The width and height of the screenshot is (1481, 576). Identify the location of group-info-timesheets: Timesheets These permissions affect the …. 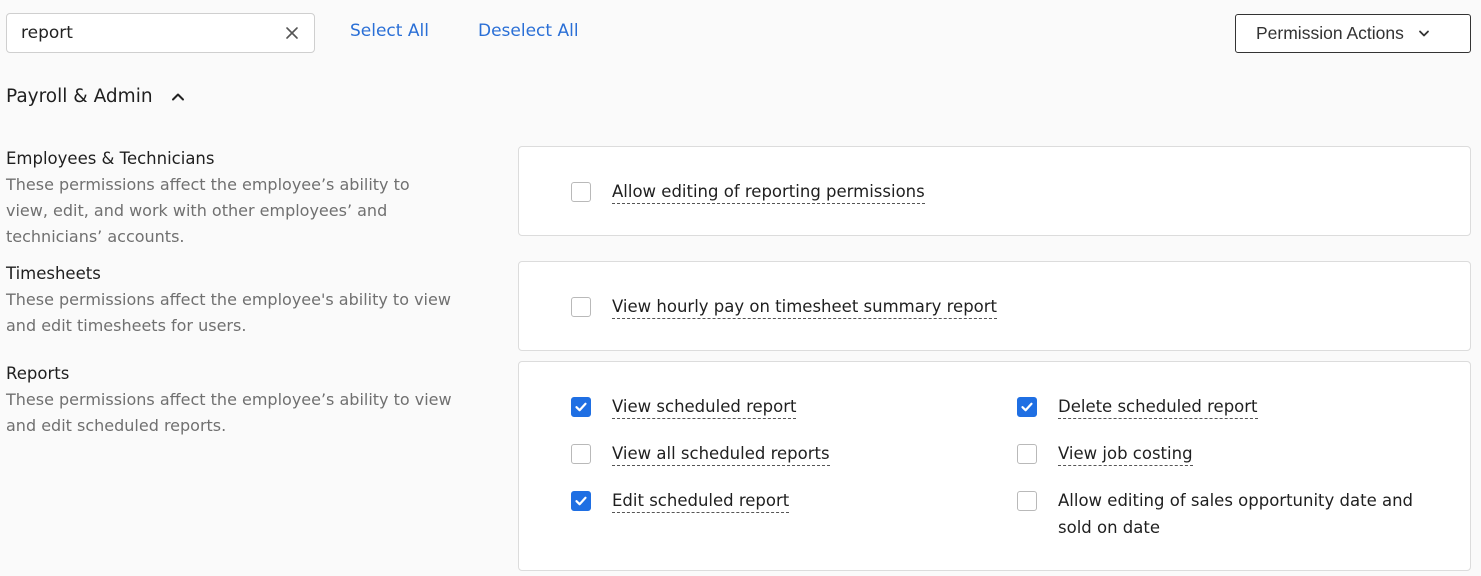
(246, 301).